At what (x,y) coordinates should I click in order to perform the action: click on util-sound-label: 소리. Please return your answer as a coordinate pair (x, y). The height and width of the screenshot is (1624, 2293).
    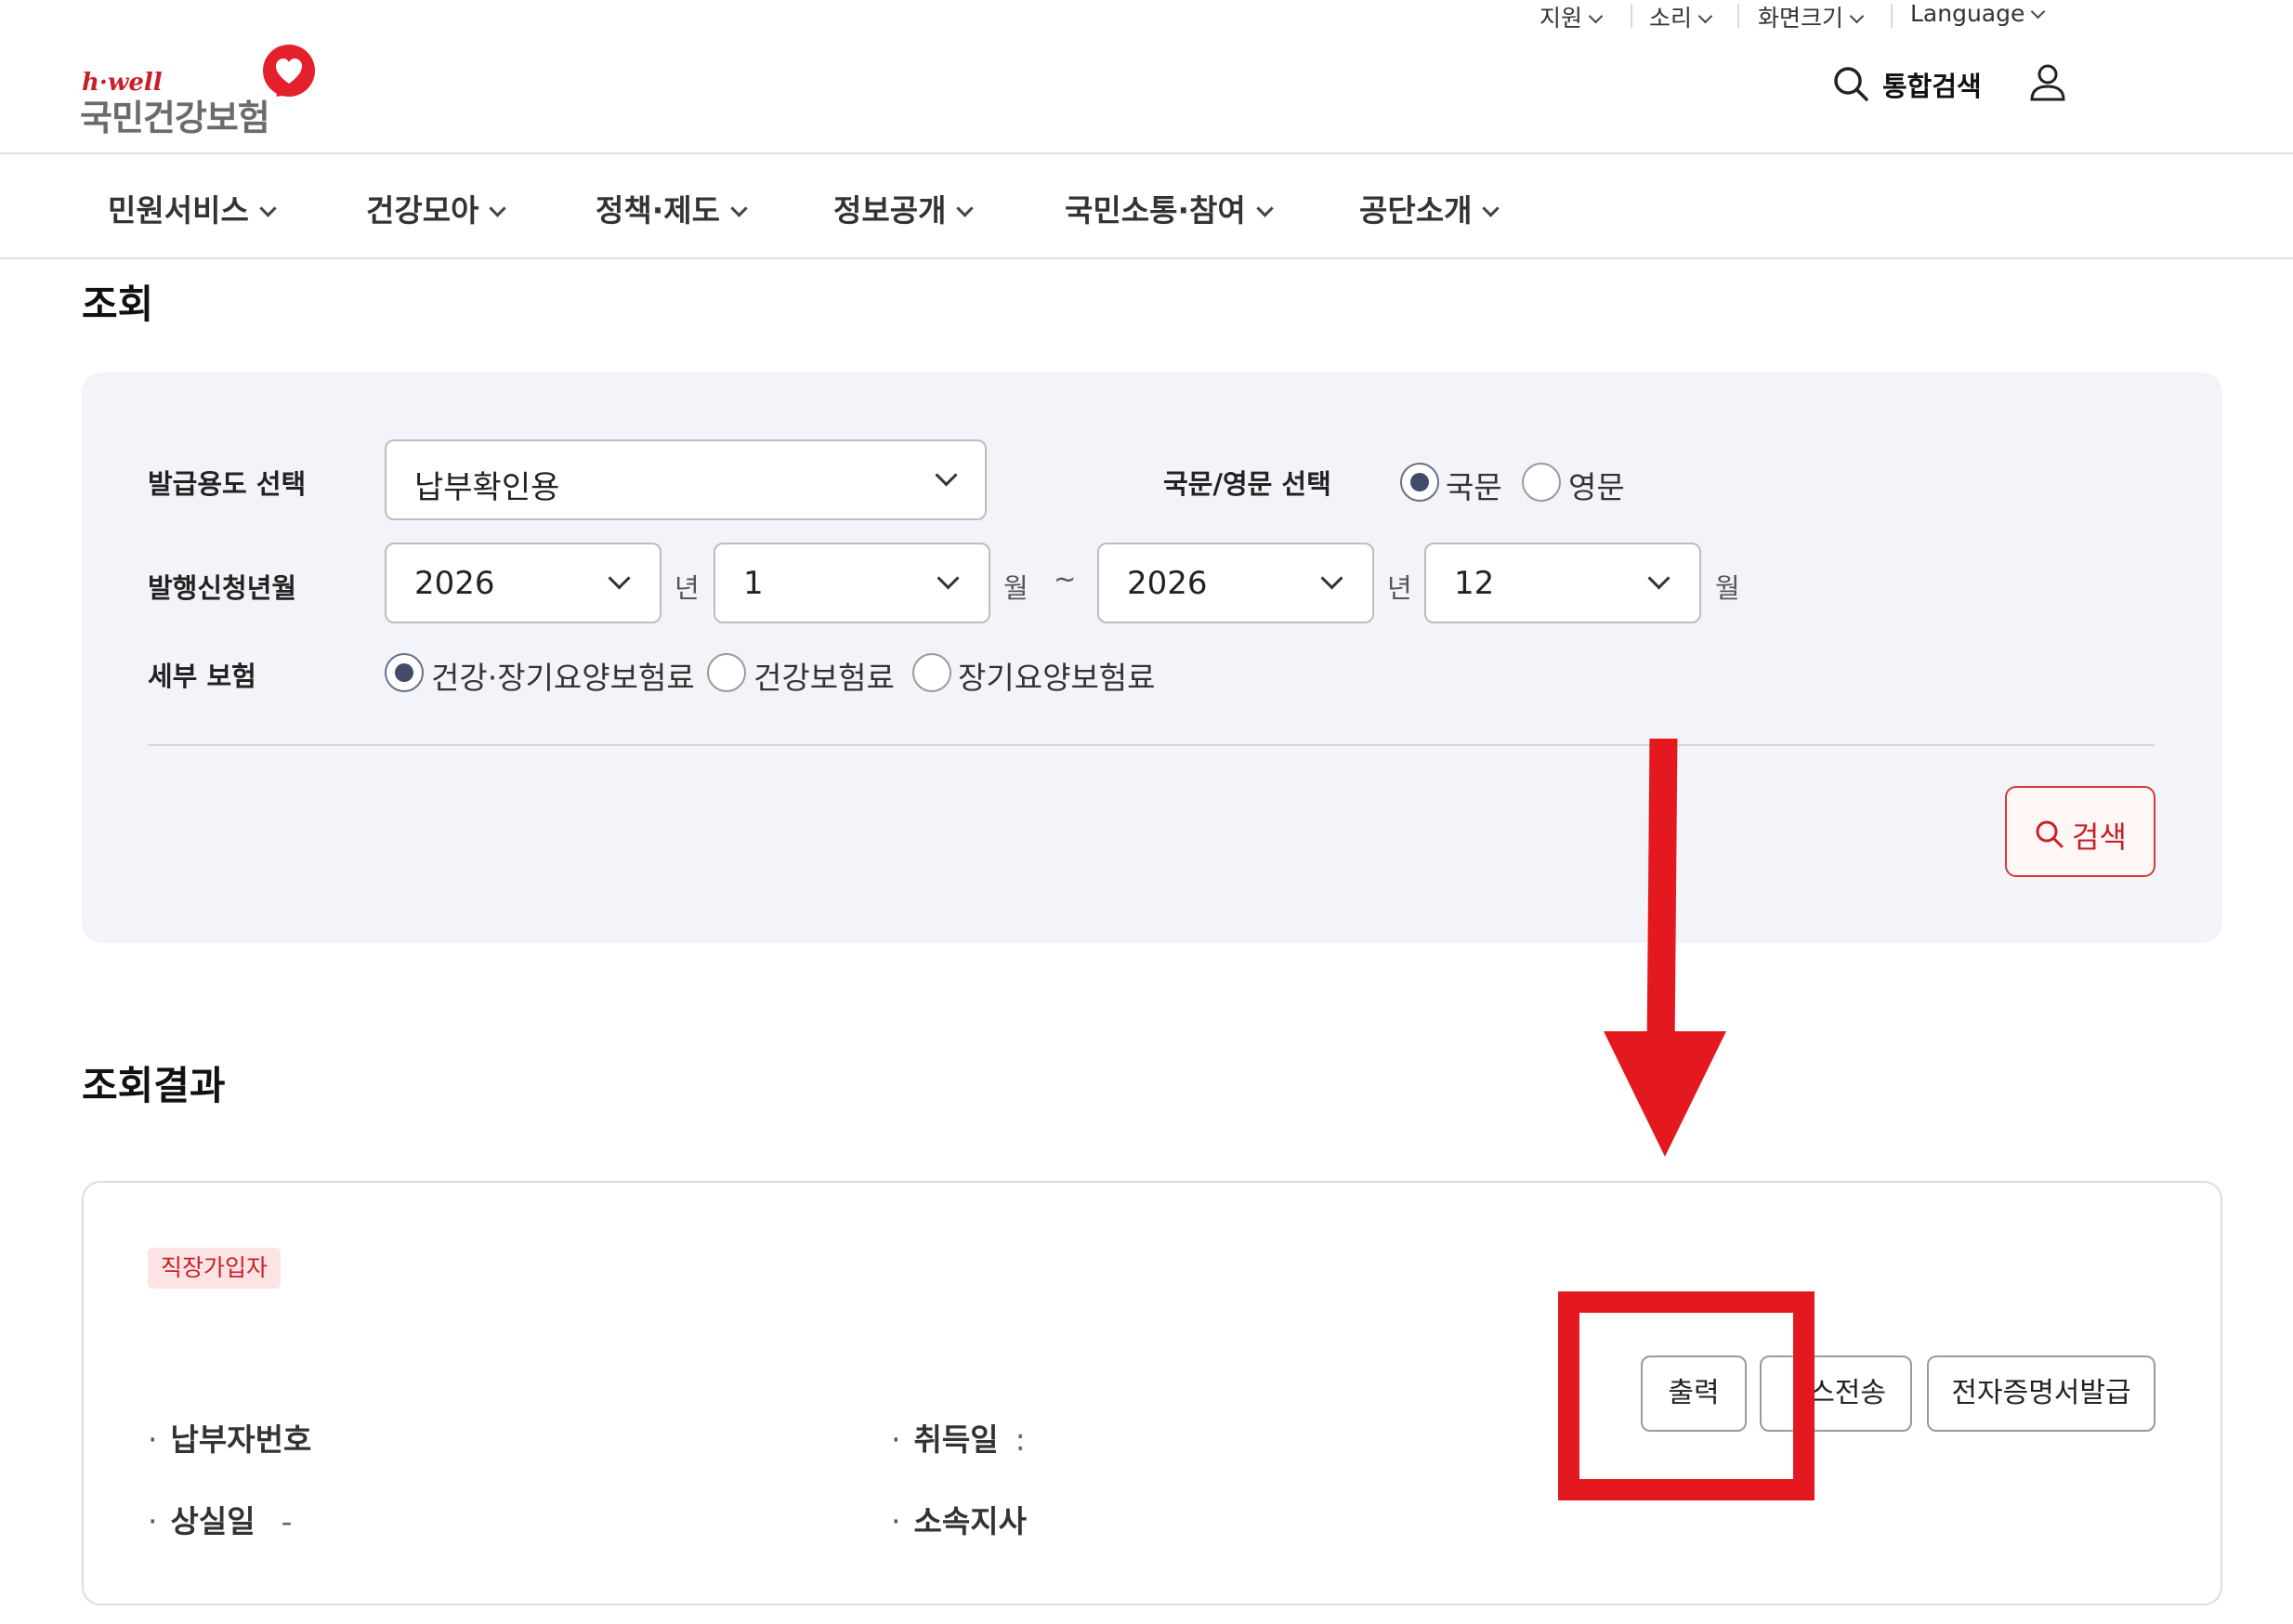
    Looking at the image, I should click on (1671, 18).